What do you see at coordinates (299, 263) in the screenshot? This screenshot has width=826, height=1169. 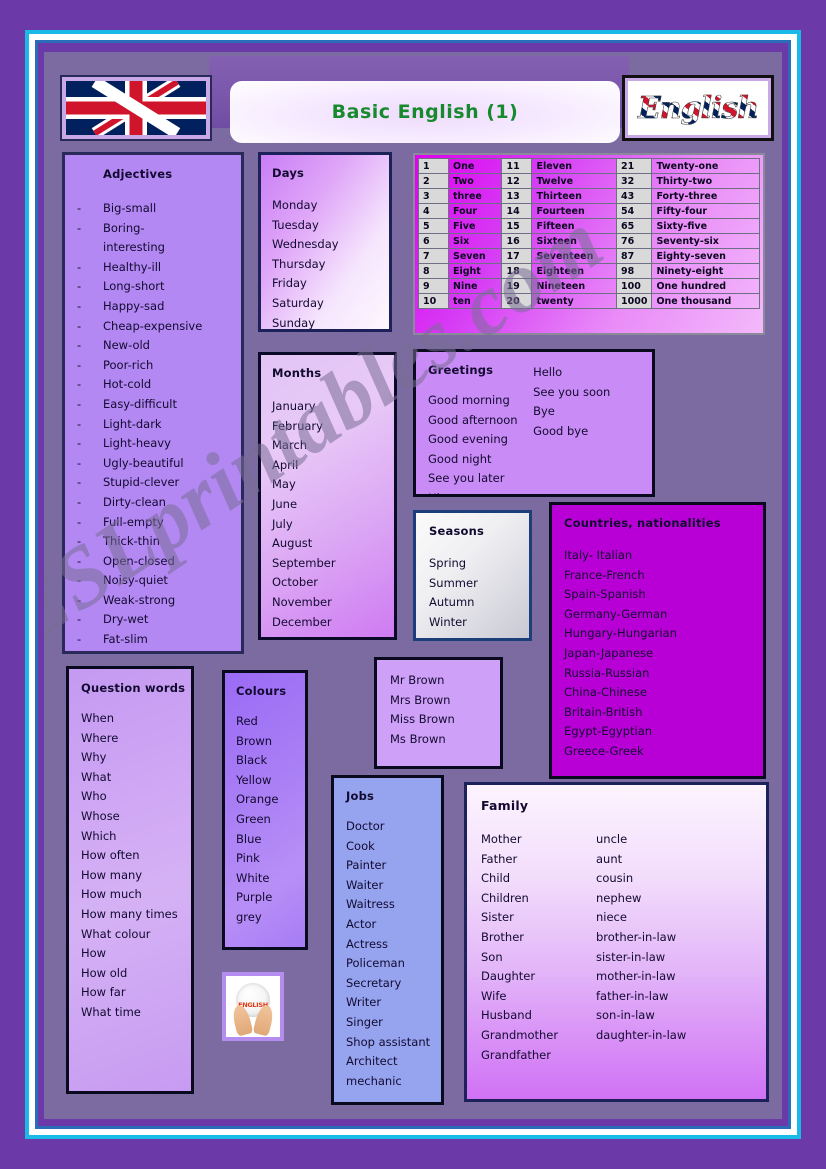 I see `list-item: Thursday` at bounding box center [299, 263].